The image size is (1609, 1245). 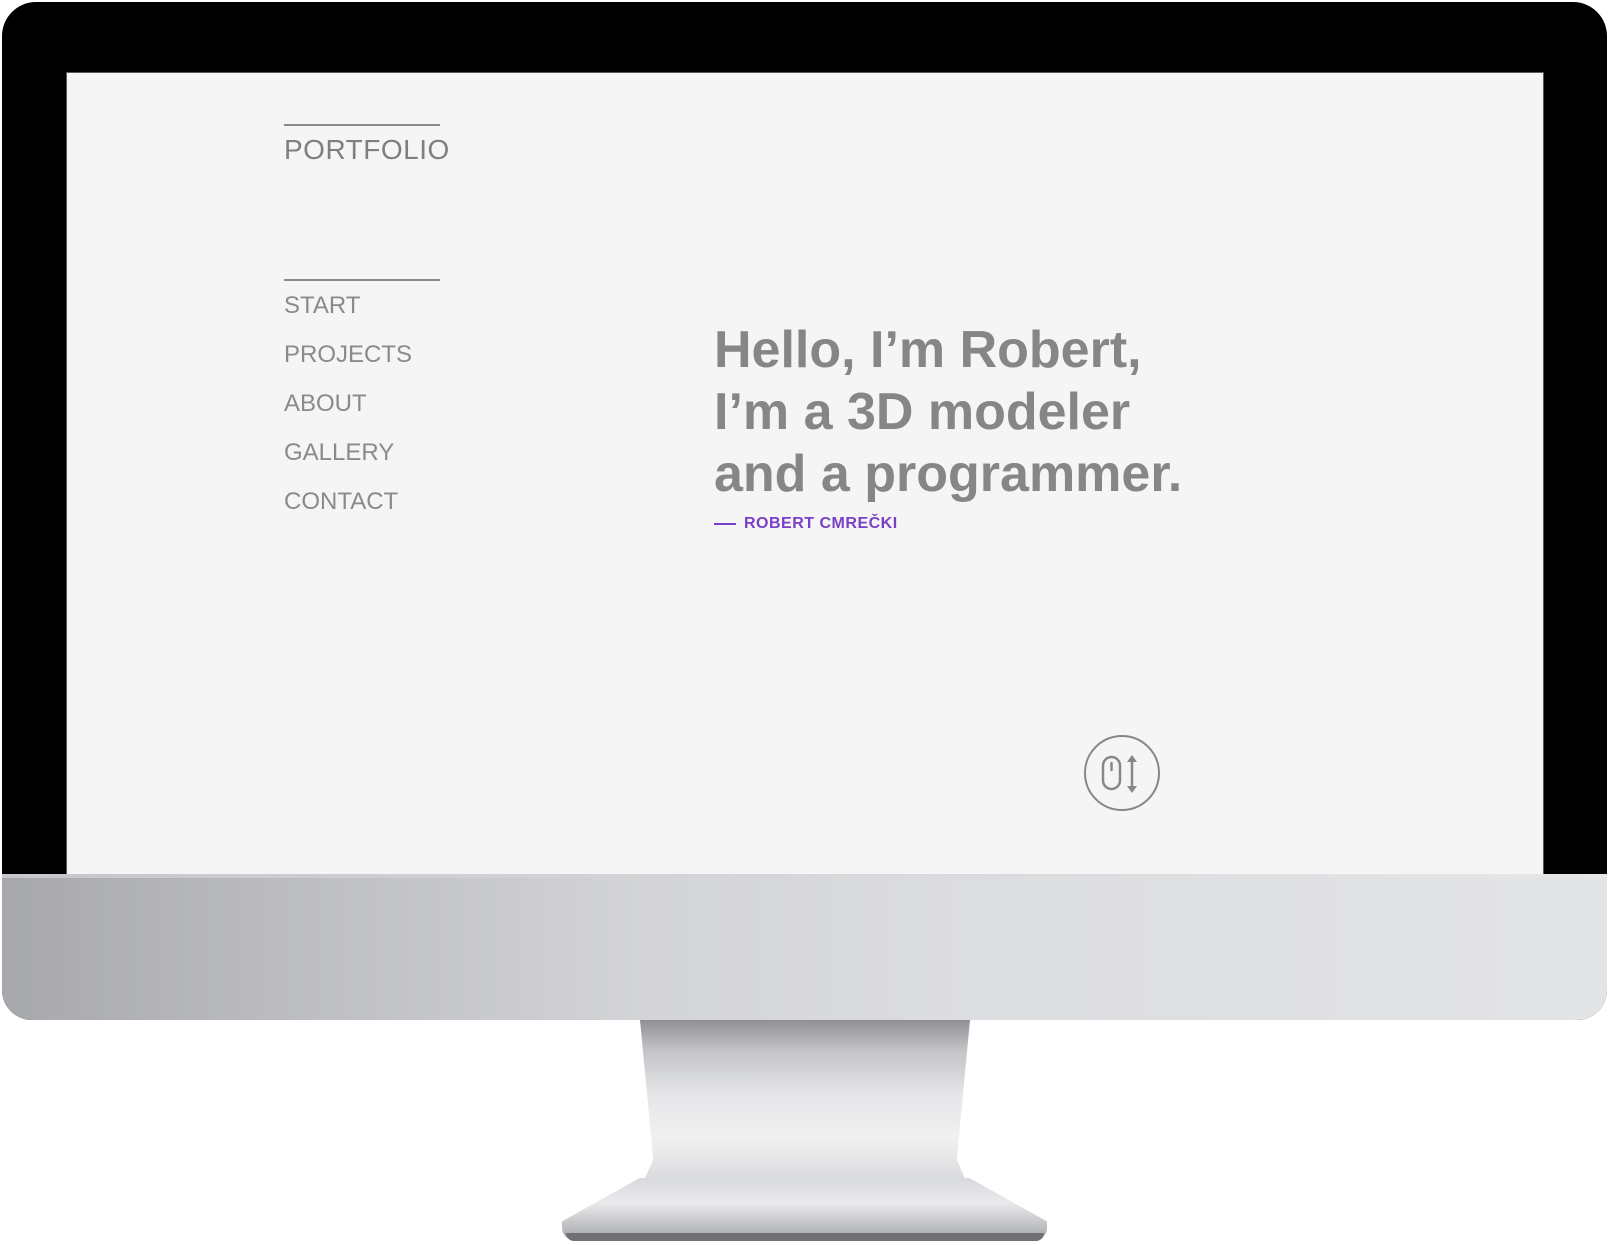 I want to click on author-dash, so click(x=725, y=524).